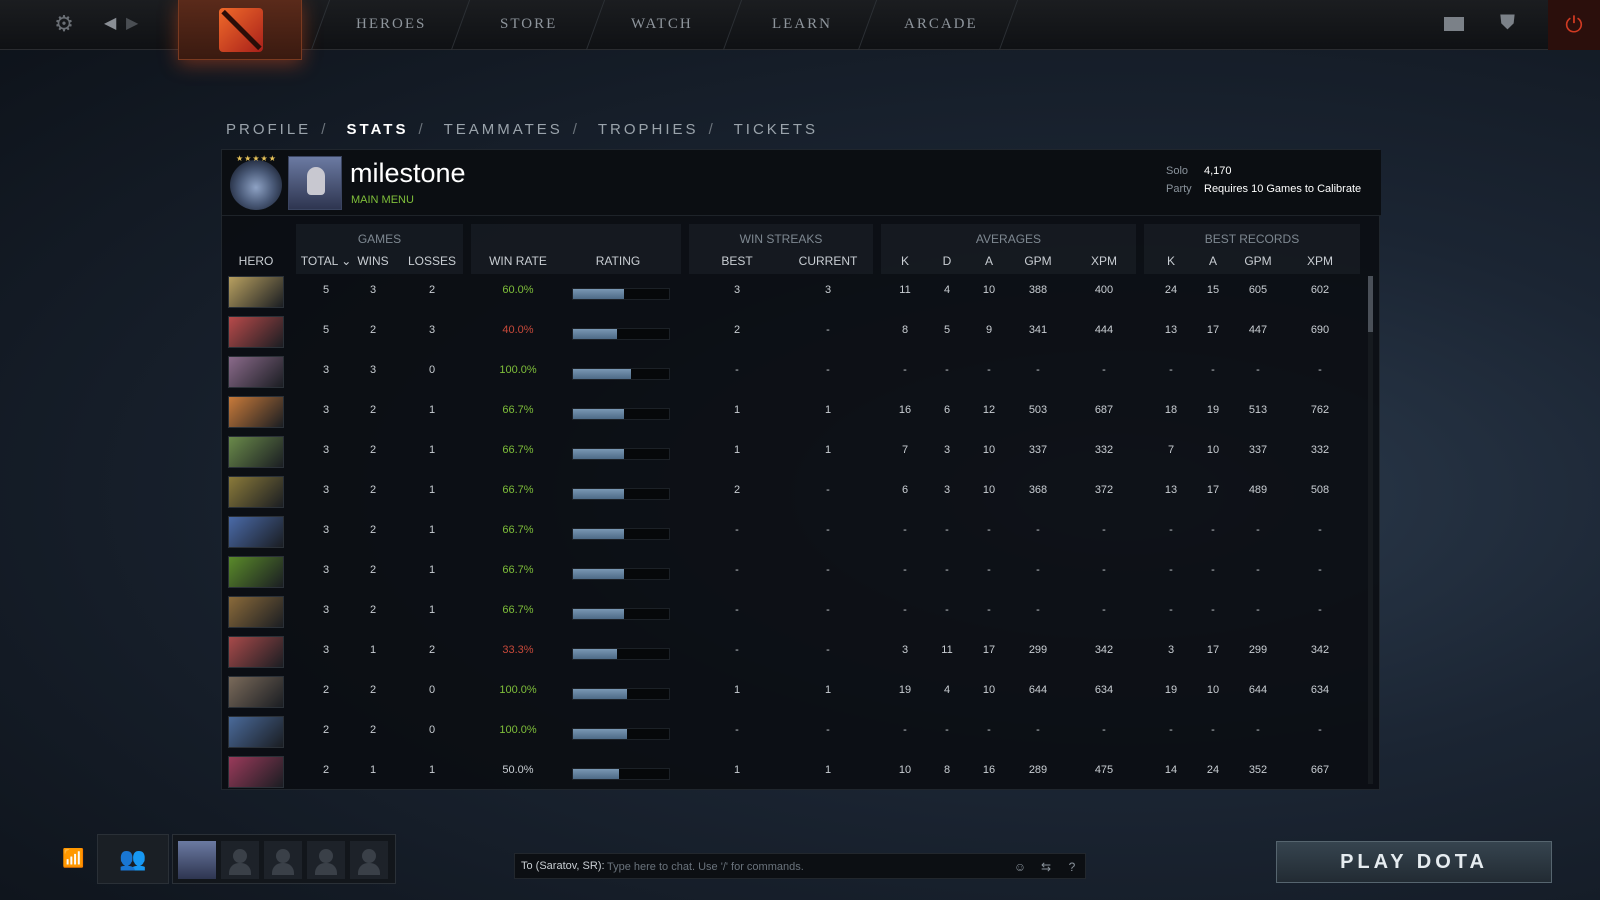  What do you see at coordinates (1370, 304) in the screenshot?
I see `scrollbar-thumb` at bounding box center [1370, 304].